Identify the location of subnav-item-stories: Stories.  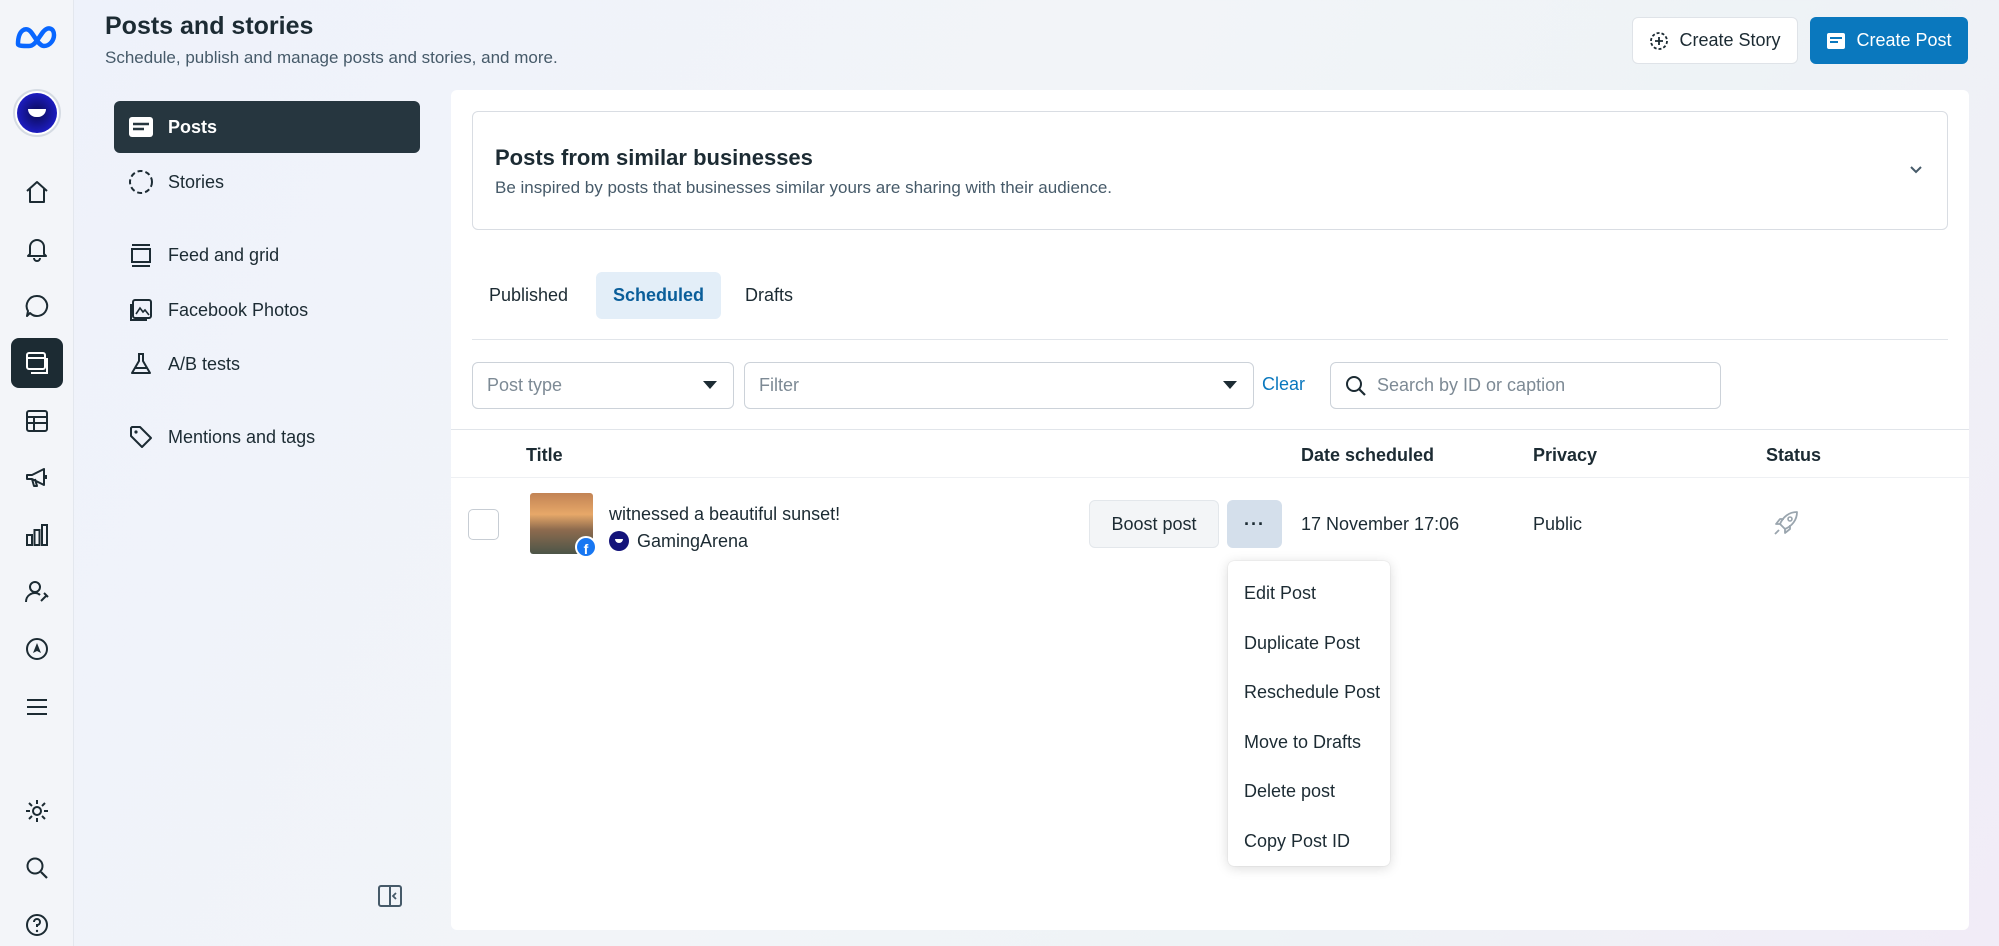
(267, 182).